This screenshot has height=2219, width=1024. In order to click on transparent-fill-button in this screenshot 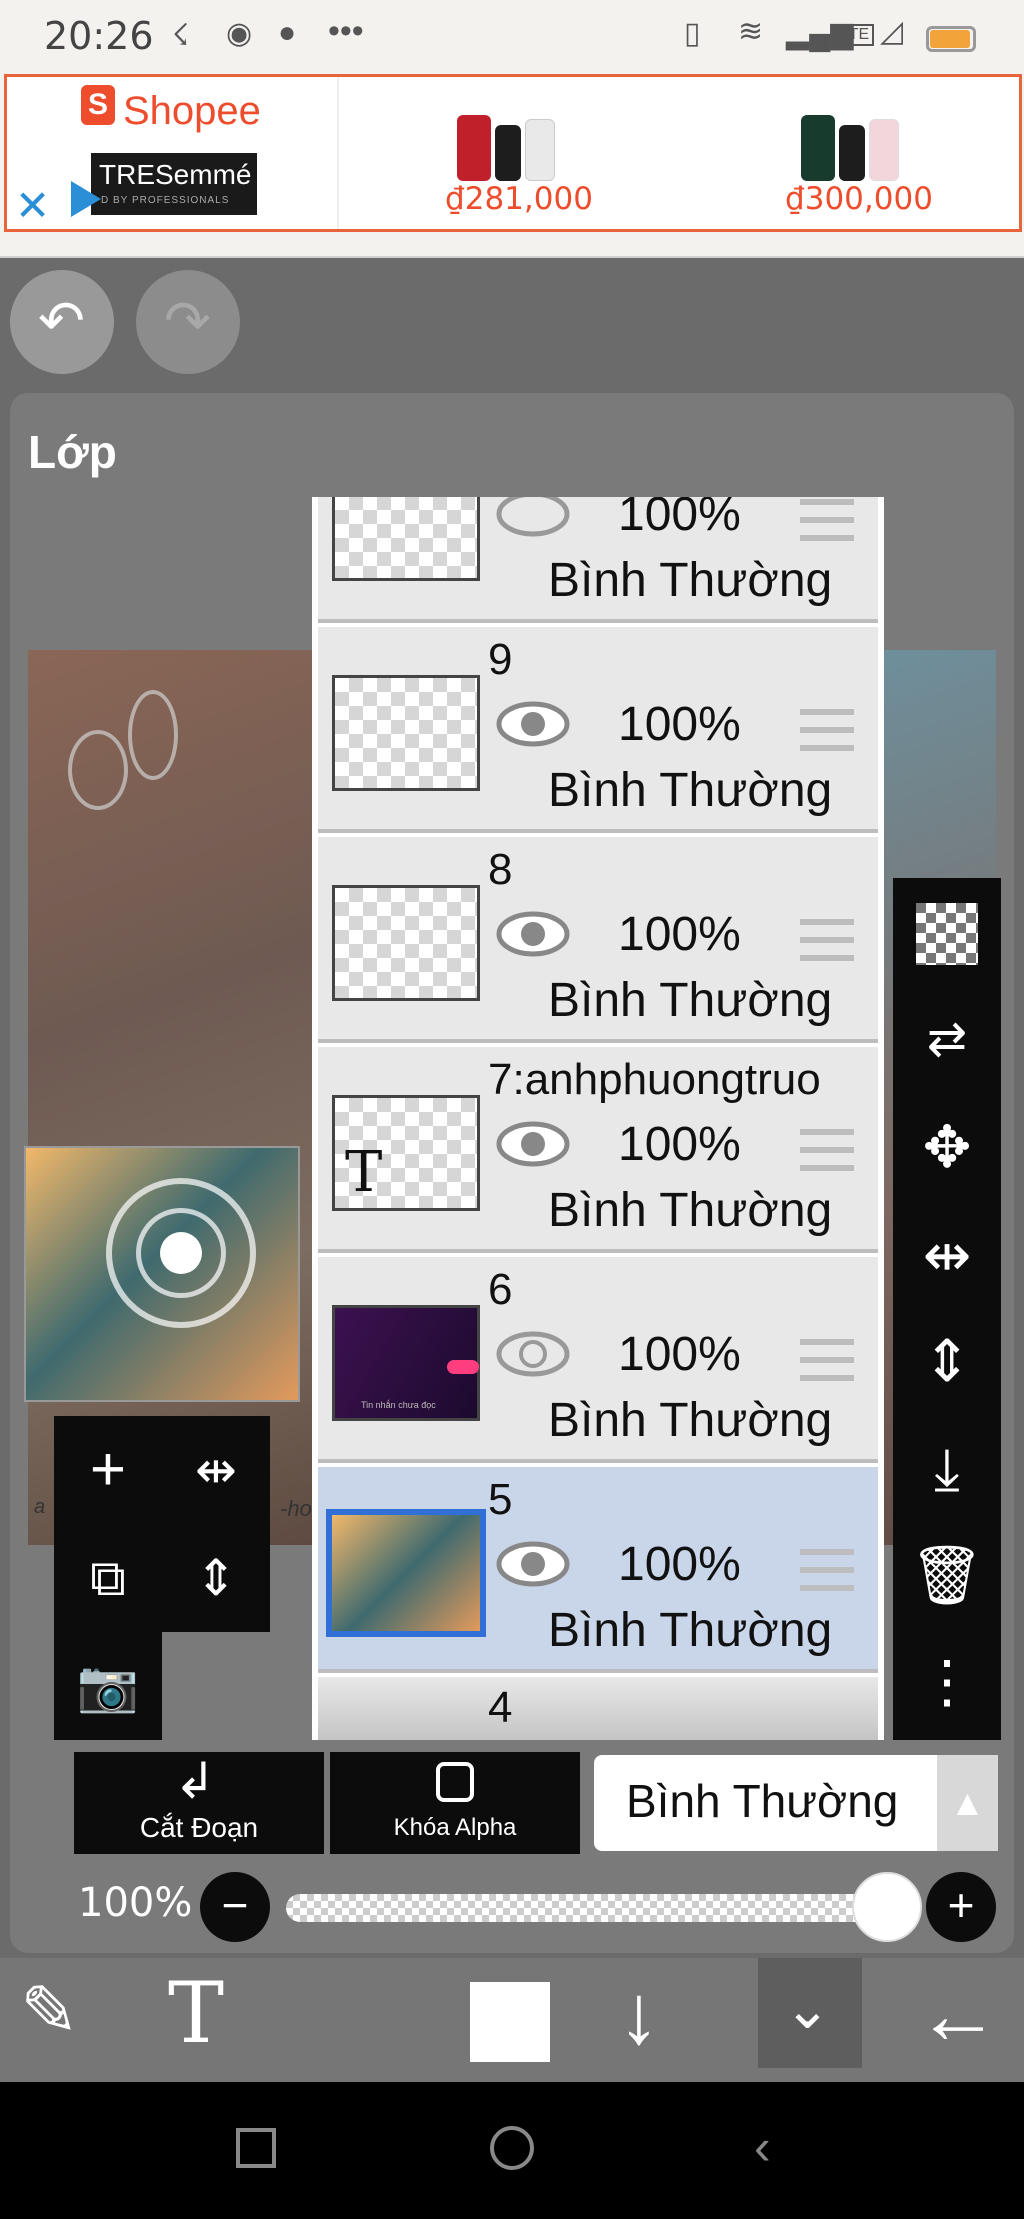, I will do `click(947, 934)`.